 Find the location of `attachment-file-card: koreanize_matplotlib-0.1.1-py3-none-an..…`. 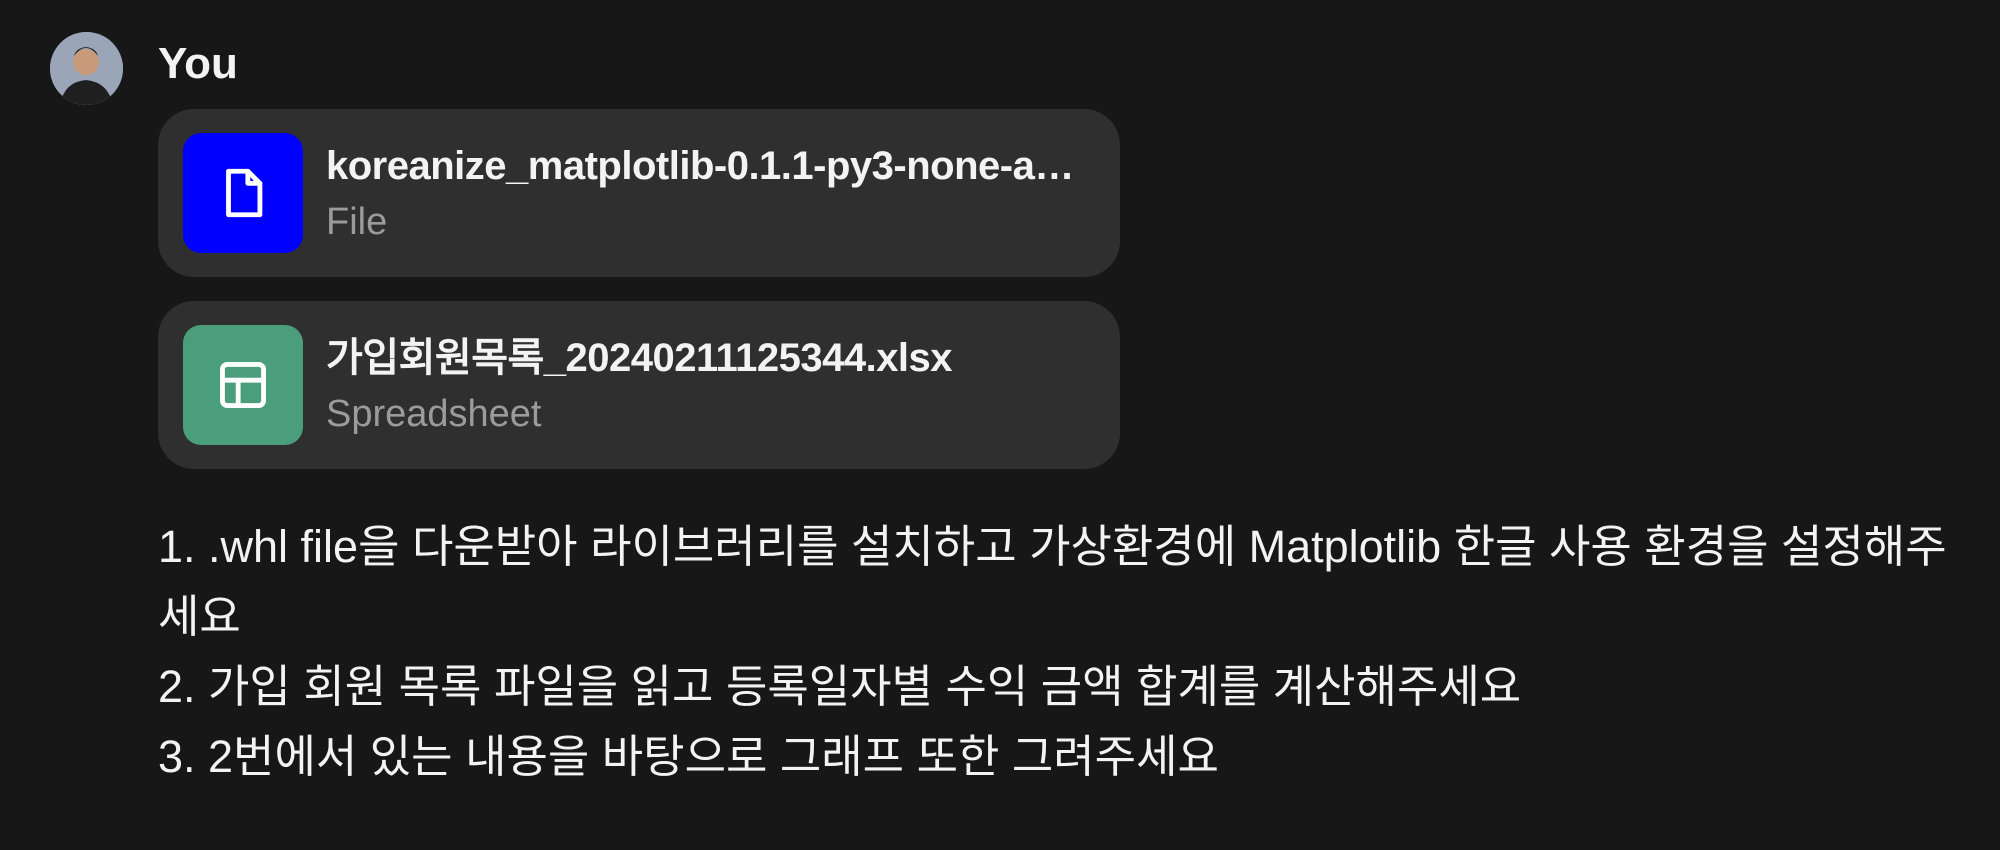

attachment-file-card: koreanize_matplotlib-0.1.1-py3-none-an..… is located at coordinates (639, 193).